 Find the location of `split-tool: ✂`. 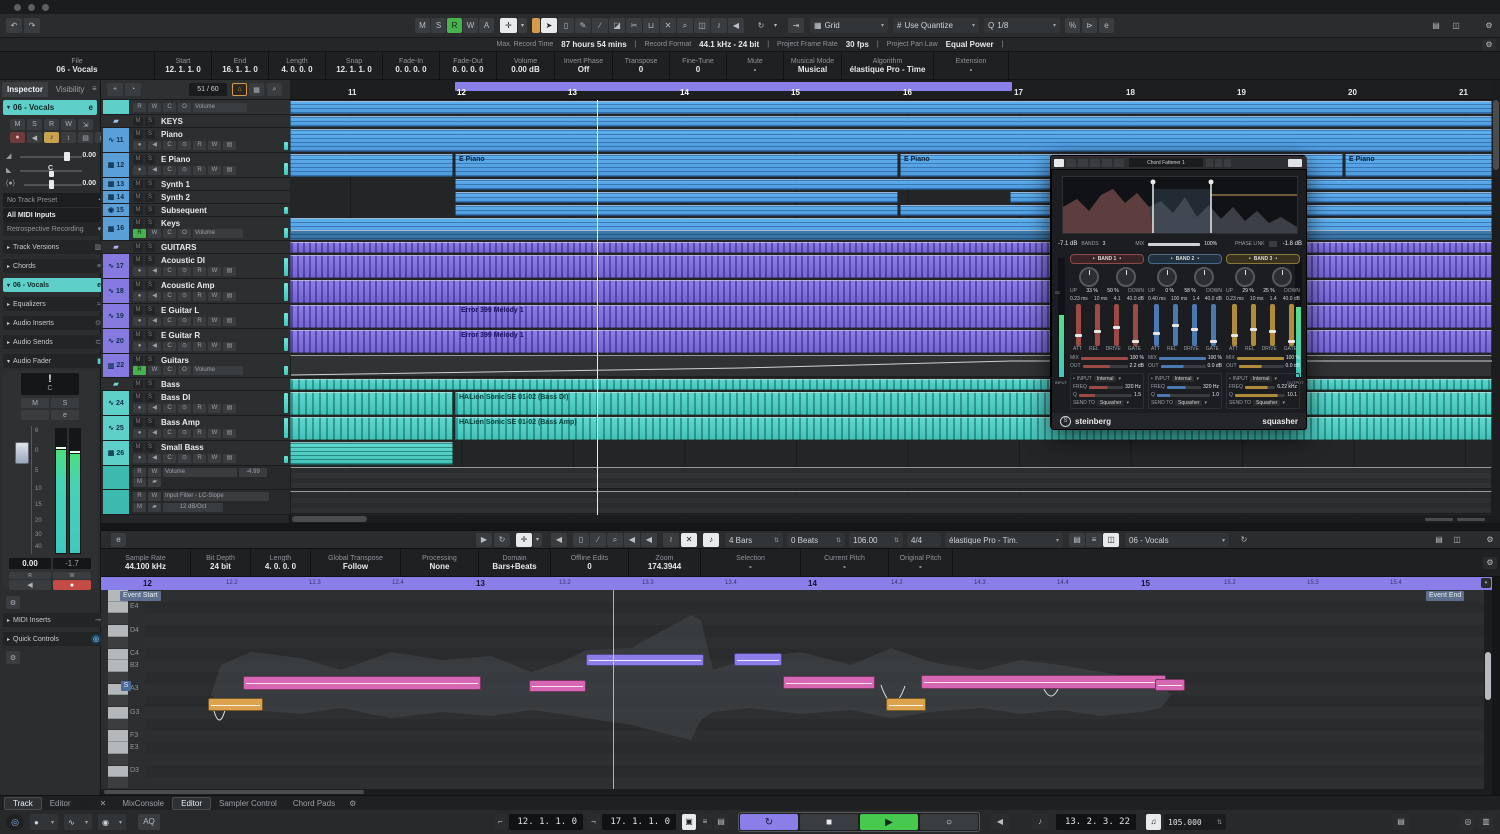

split-tool: ✂ is located at coordinates (634, 25).